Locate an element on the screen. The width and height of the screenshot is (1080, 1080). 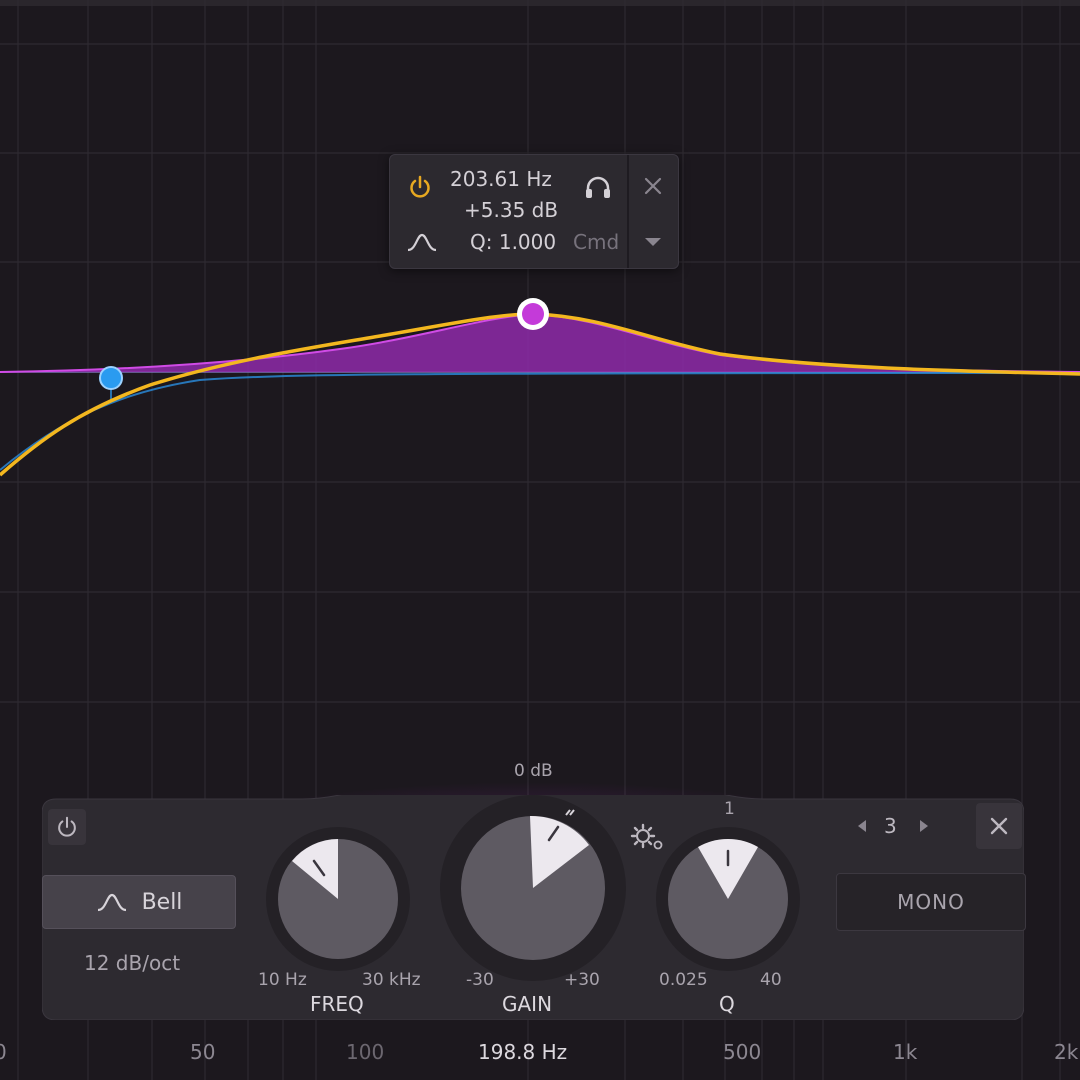
freq-knob-title: FREQ is located at coordinates (337, 1004).